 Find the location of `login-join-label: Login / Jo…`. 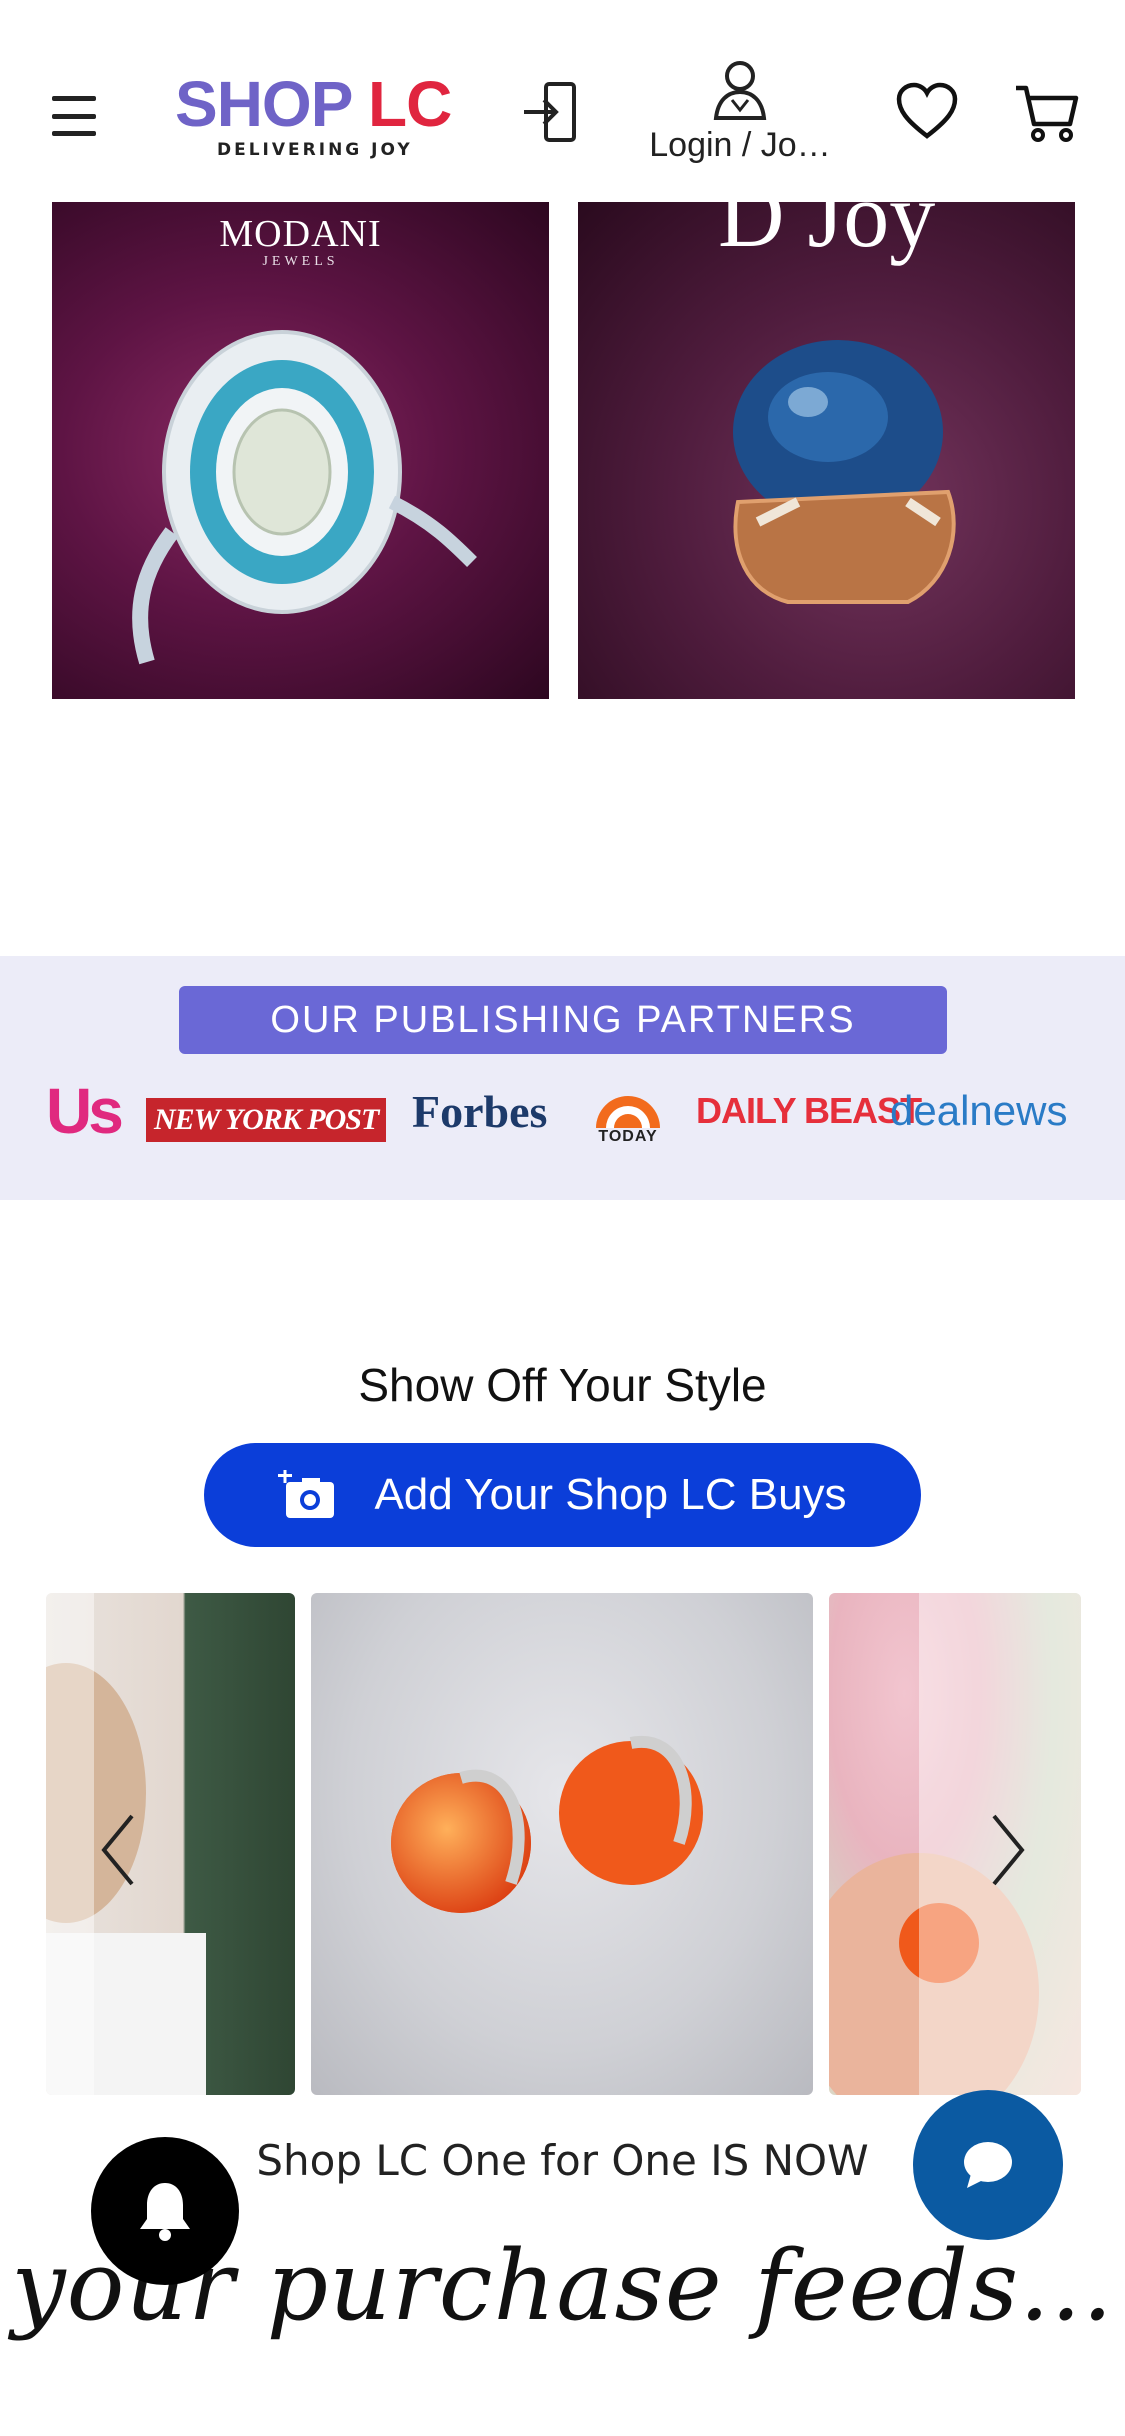

login-join-label: Login / Jo… is located at coordinates (740, 145).